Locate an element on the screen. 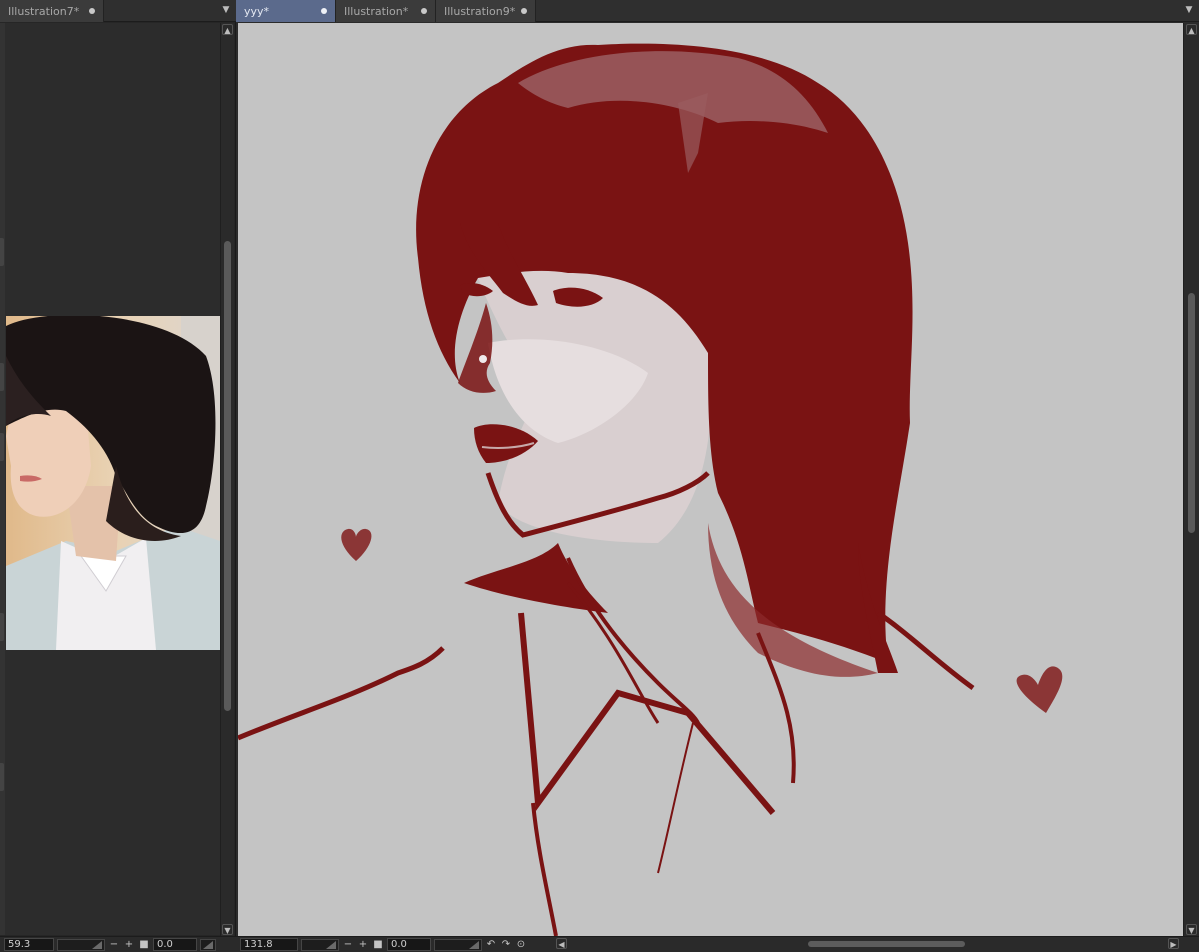 Image resolution: width=1199 pixels, height=952 pixels. left-shoulder-stroke is located at coordinates (341, 693).